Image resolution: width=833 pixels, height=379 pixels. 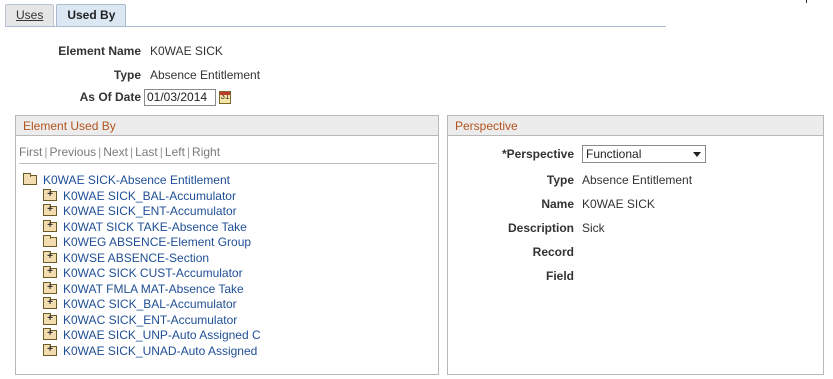 What do you see at coordinates (515, 276) in the screenshot?
I see `perspective-field-row: Field` at bounding box center [515, 276].